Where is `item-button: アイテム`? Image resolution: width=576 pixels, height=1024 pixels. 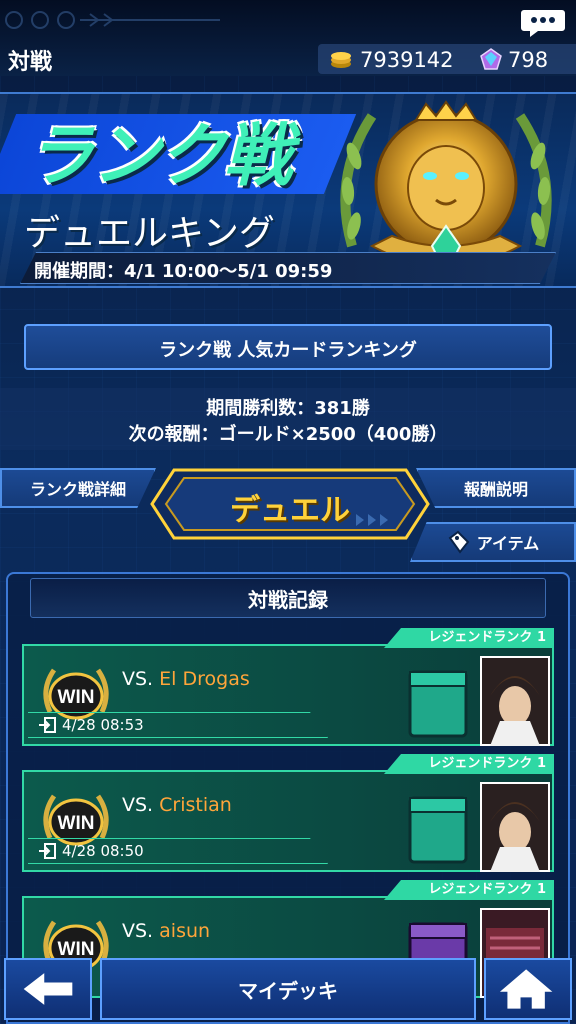 item-button: アイテム is located at coordinates (493, 542).